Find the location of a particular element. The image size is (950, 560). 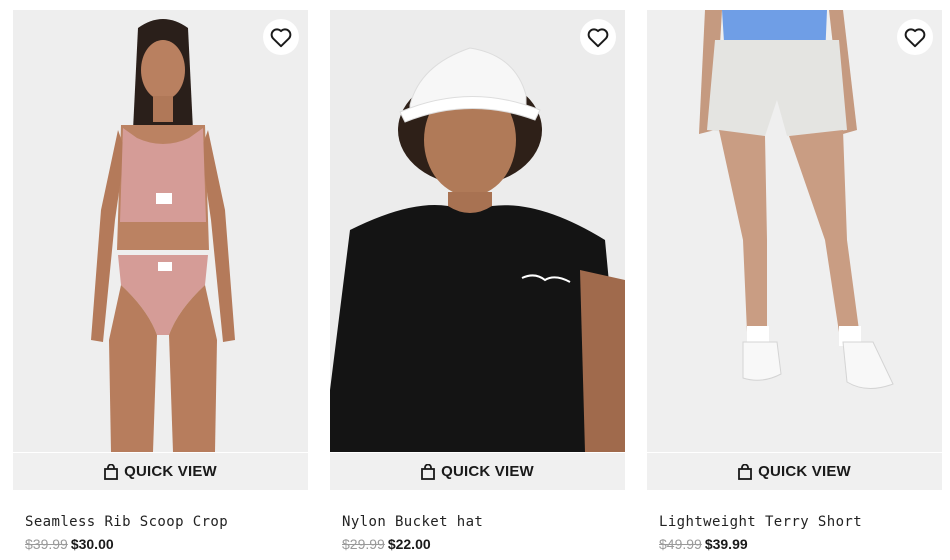

product-price: $39.99 $30.00 is located at coordinates (166, 544).